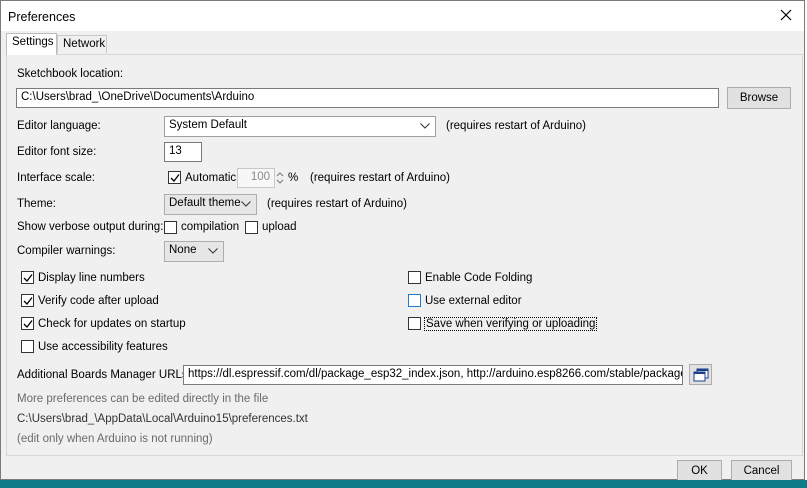 The image size is (807, 488). Describe the element at coordinates (27, 346) in the screenshot. I see `accessibility-checkbox` at that location.